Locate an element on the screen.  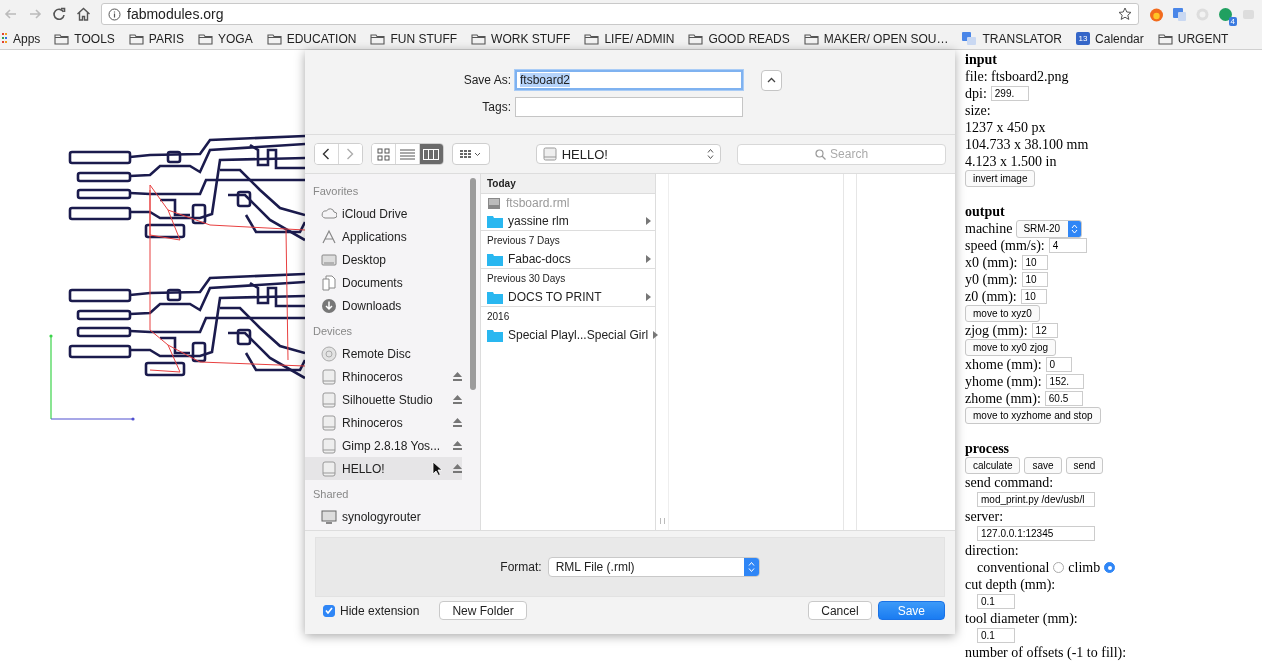
format-select: RML File (.rml) is located at coordinates (653, 567).